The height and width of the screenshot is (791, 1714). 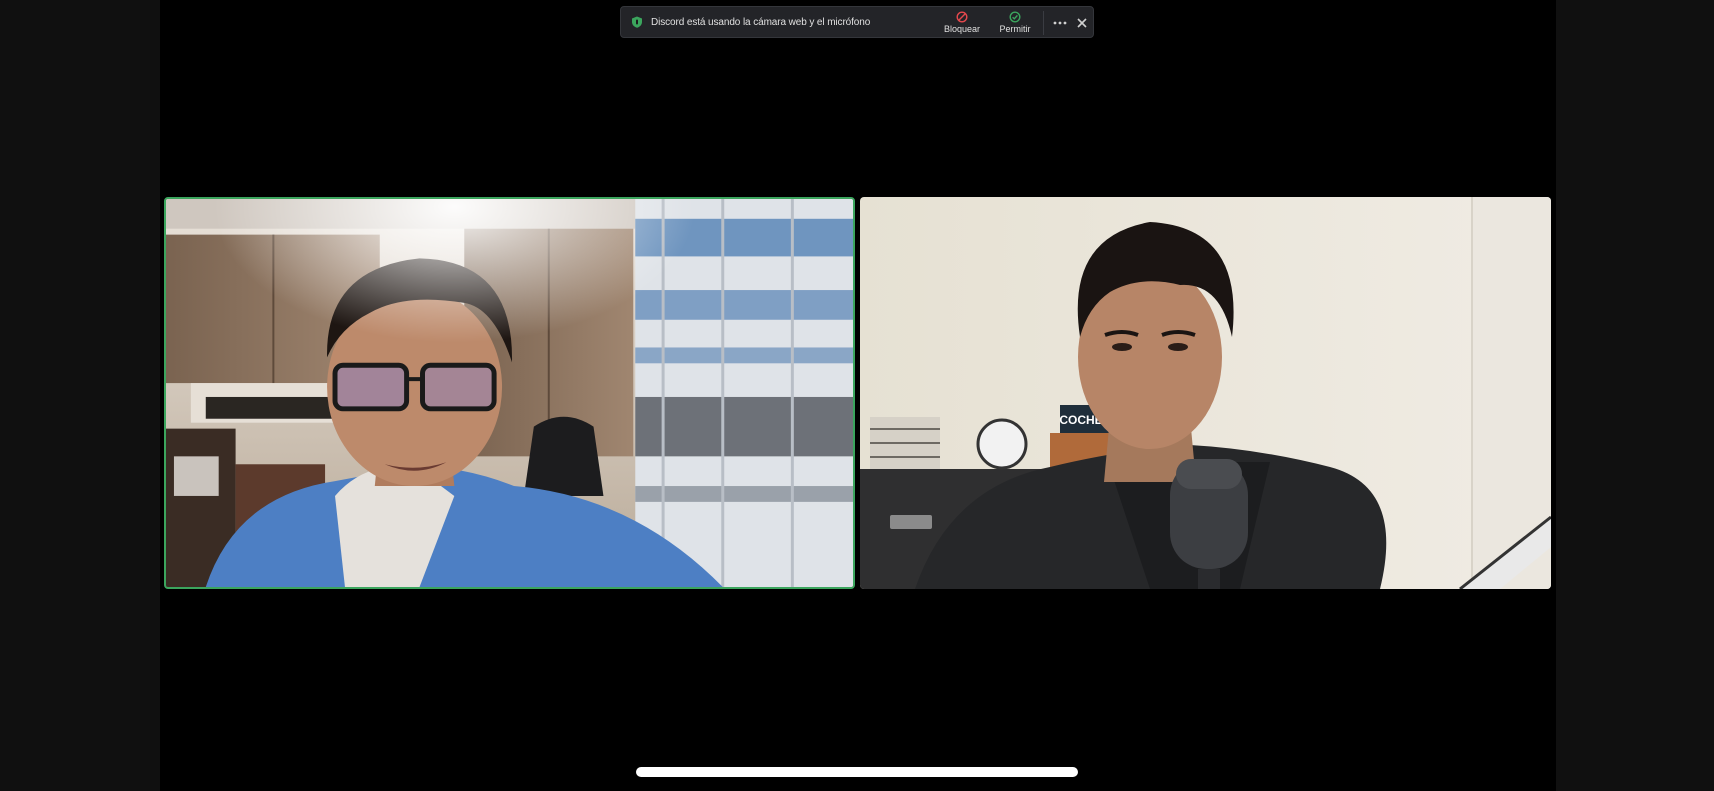 I want to click on close-icon, so click(x=1082, y=23).